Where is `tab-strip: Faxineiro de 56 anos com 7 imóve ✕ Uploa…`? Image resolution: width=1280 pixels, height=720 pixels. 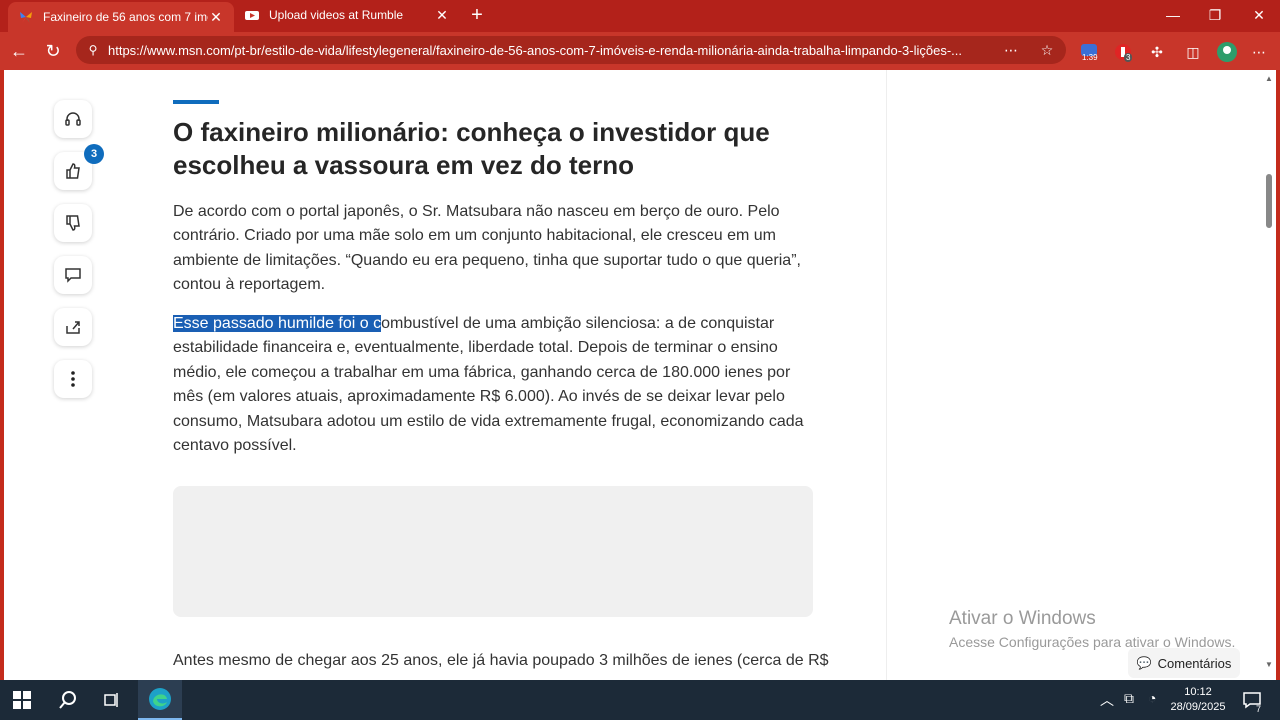
tab-strip: Faxineiro de 56 anos com 7 imóve ✕ Uploa… is located at coordinates (640, 16).